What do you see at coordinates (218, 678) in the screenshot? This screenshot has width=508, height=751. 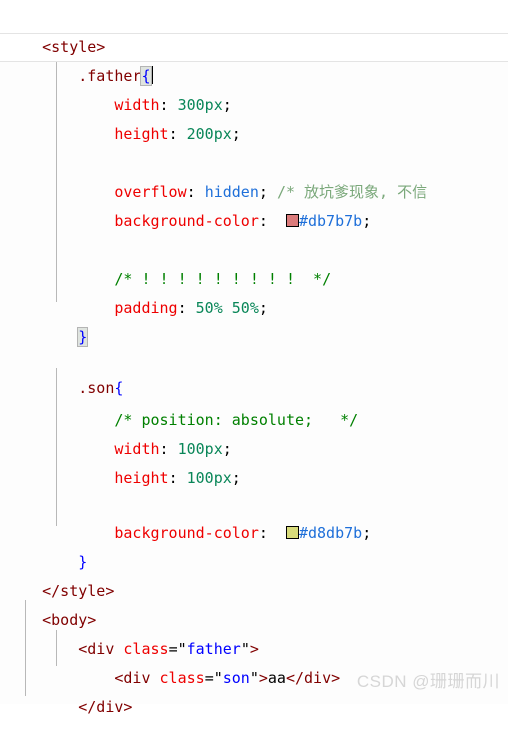 I see `html-quote-open: "` at bounding box center [218, 678].